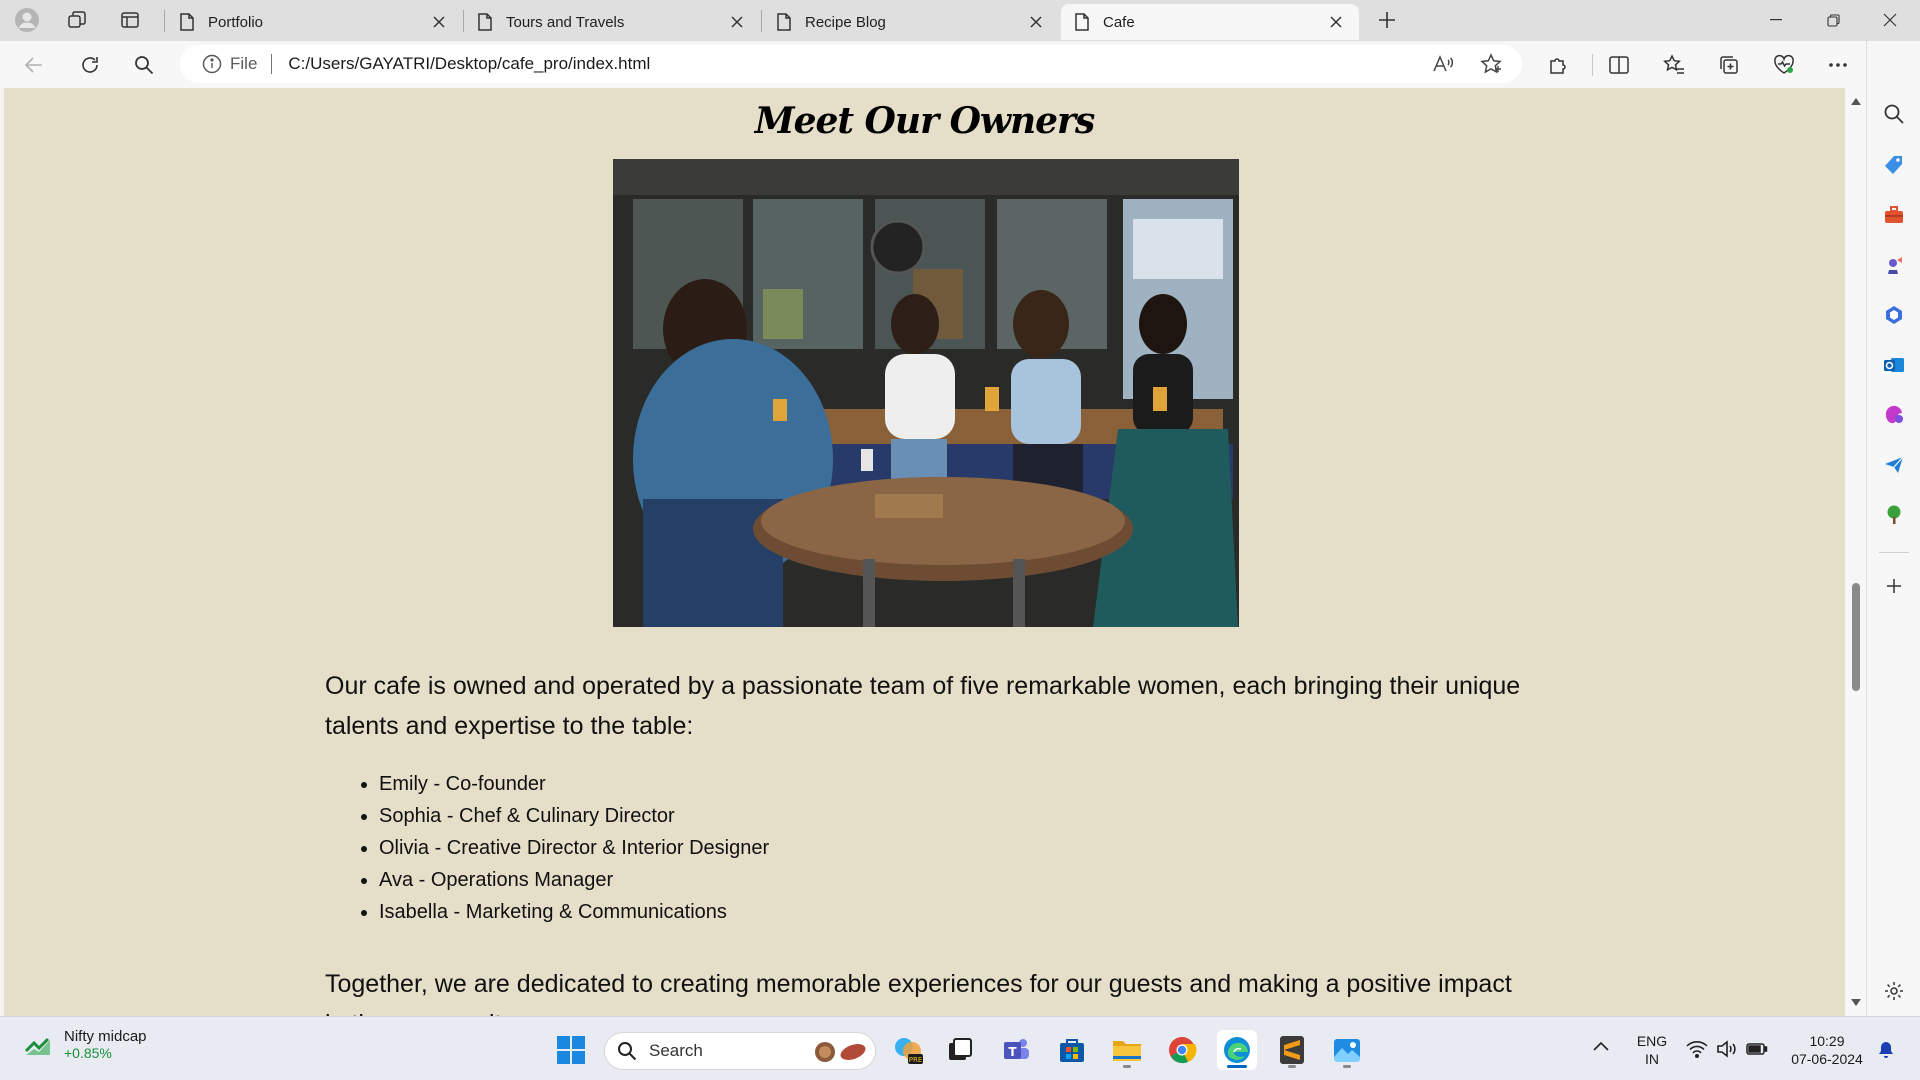 The width and height of the screenshot is (1920, 1080). Describe the element at coordinates (1856, 102) in the screenshot. I see `scroll-up-arrow-icon` at that location.